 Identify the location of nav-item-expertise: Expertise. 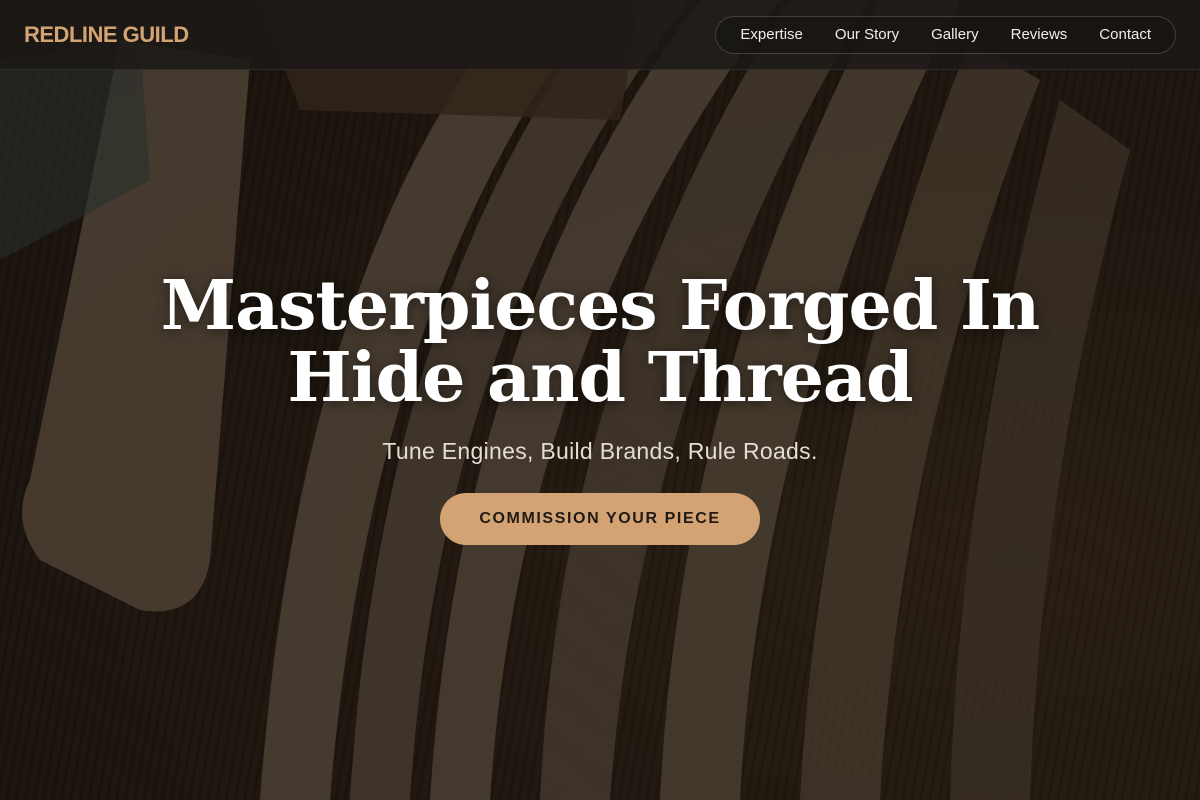
(771, 35).